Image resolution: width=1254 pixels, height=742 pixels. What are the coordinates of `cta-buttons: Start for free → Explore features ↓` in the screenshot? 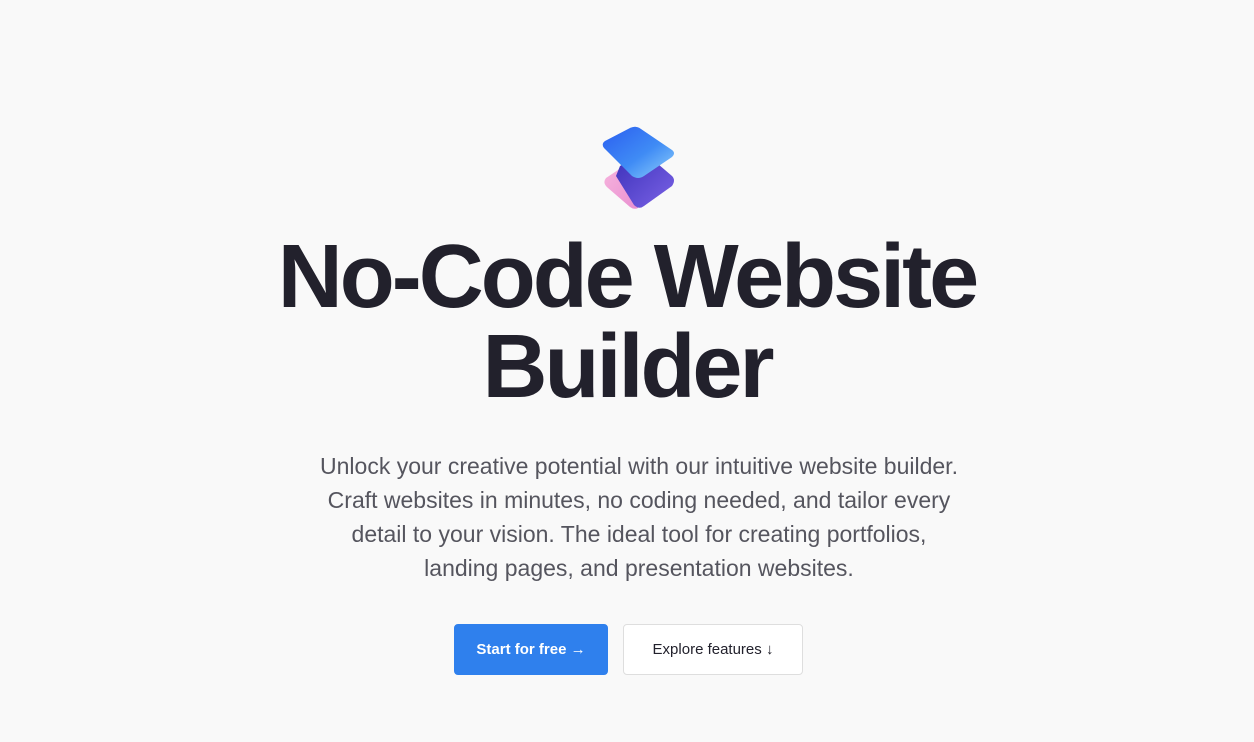 It's located at (627, 649).